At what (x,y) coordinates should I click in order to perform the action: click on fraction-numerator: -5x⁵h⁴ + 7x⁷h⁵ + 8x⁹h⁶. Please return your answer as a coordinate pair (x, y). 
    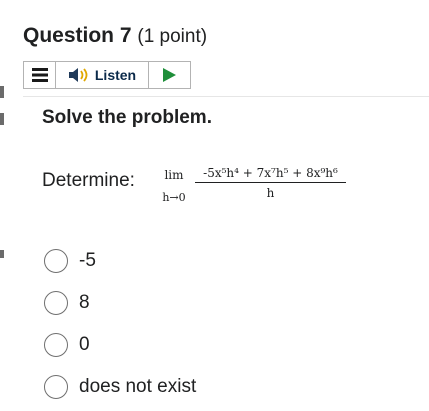
    Looking at the image, I should click on (270, 173).